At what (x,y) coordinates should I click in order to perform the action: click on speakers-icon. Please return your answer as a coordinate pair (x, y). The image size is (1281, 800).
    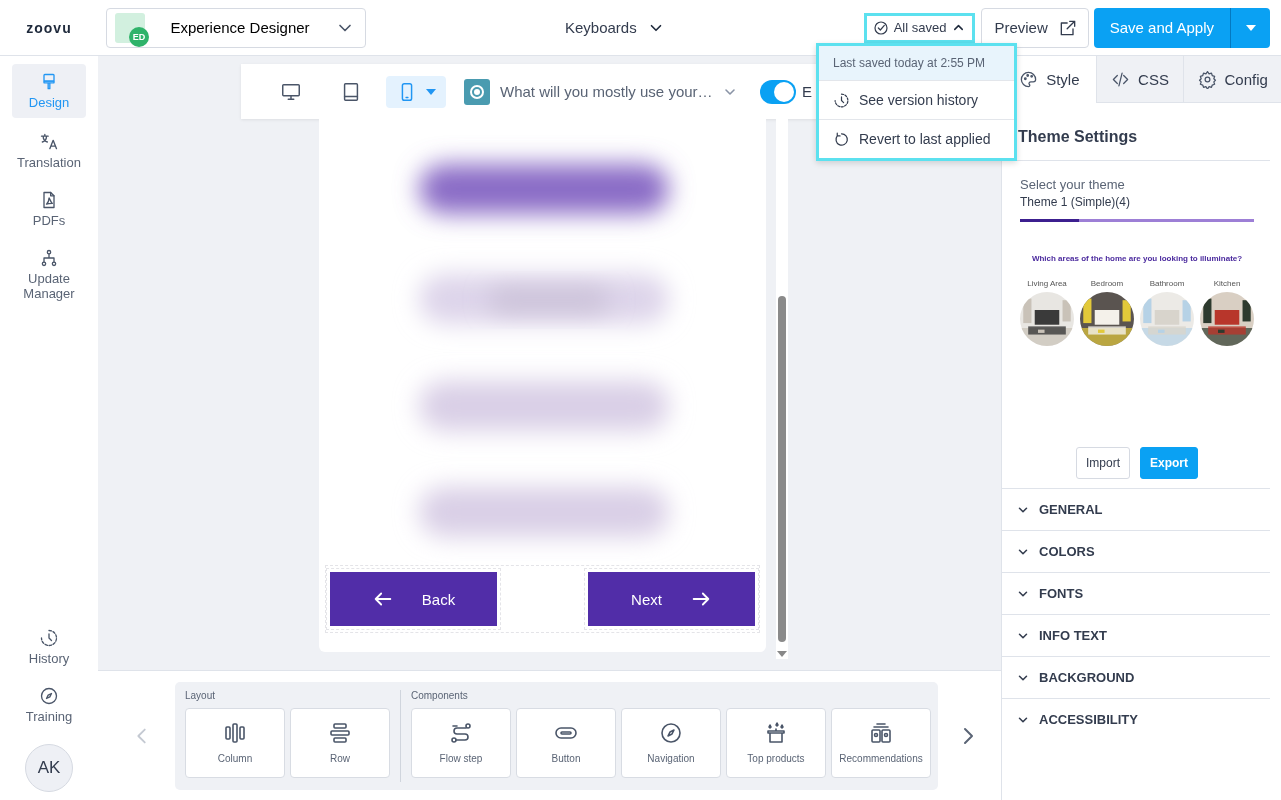
    Looking at the image, I should click on (881, 733).